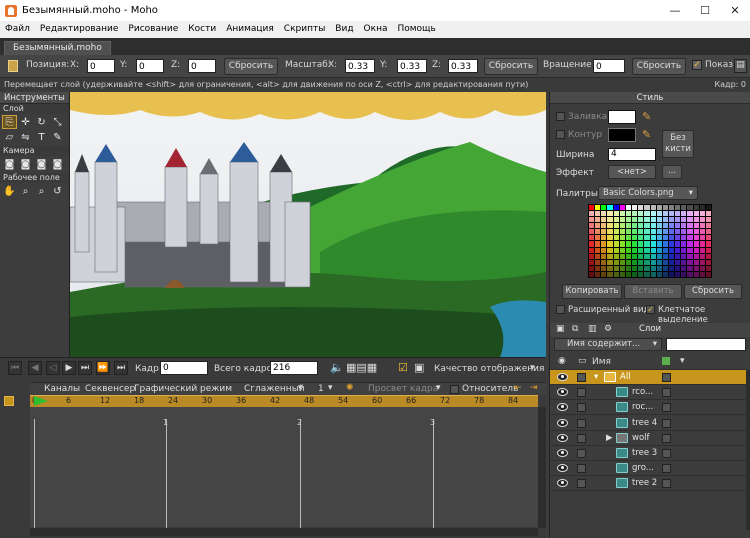 This screenshot has width=750, height=538. What do you see at coordinates (330, 388) in the screenshot?
I see `interval-chevron-icon: ▾` at bounding box center [330, 388].